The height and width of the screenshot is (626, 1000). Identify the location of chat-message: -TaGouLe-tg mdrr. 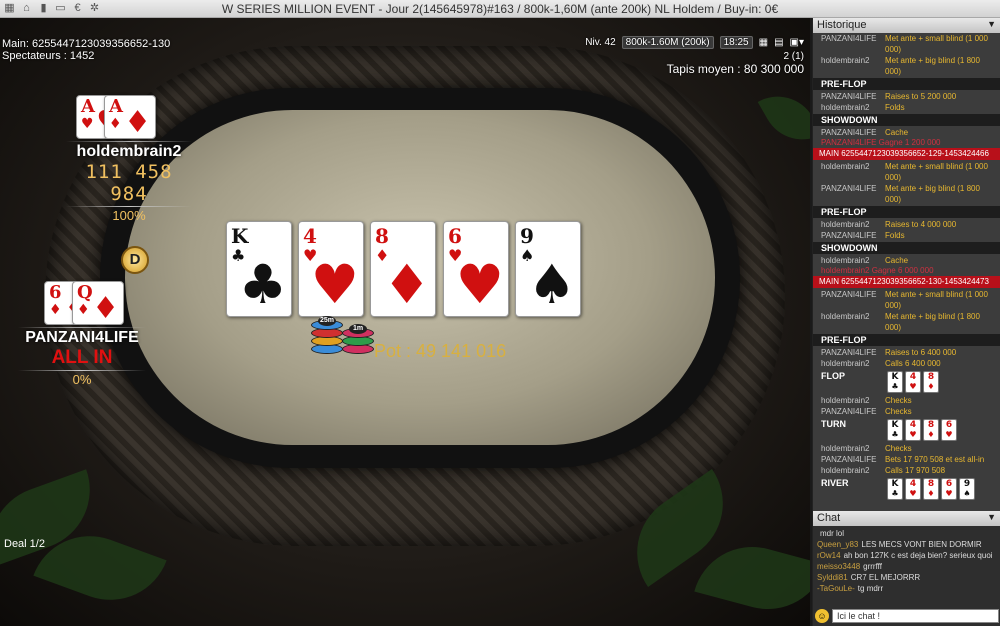
(906, 588).